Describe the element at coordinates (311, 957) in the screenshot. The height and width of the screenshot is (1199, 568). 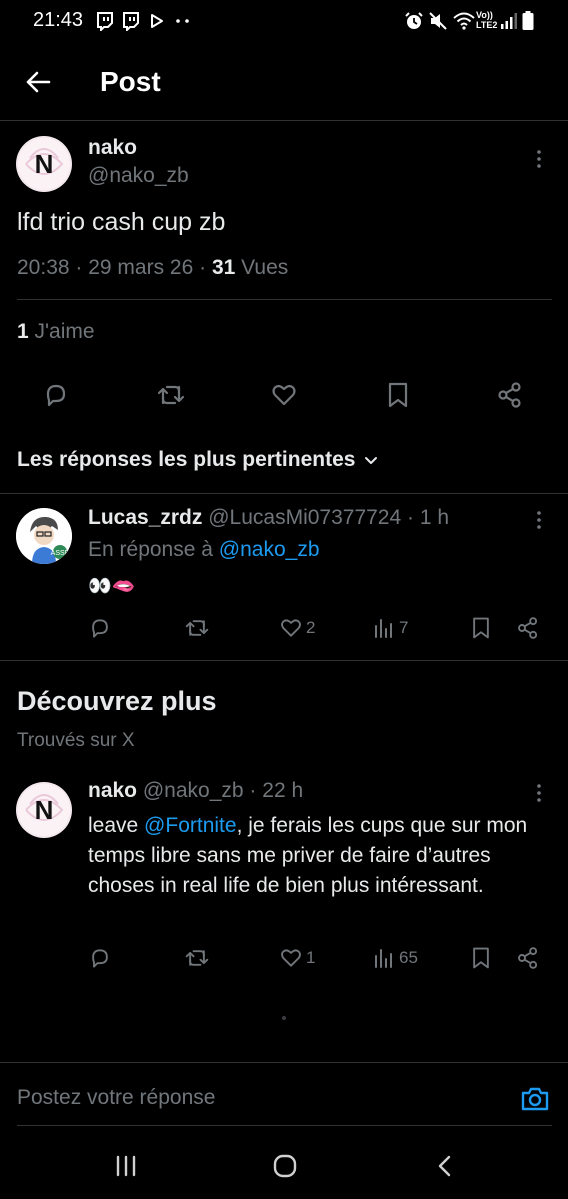
I see `discover-like-count: 1` at that location.